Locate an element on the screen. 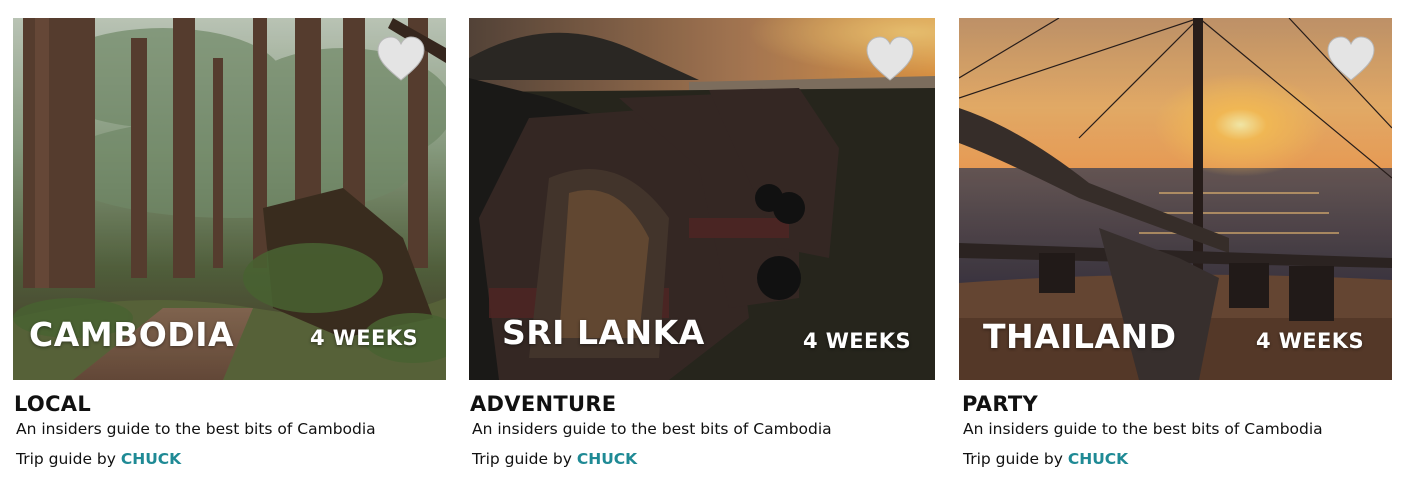 This screenshot has height=492, width=1409. card-country-title: THAILAND is located at coordinates (1080, 336).